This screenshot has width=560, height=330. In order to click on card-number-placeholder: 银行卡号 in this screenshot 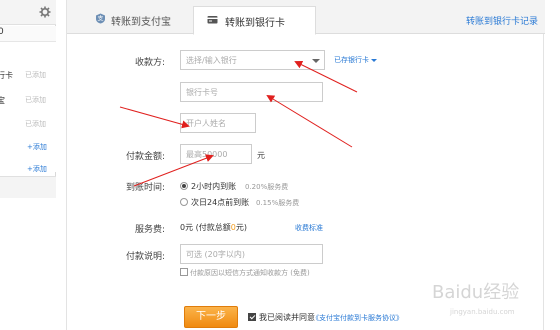, I will do `click(202, 92)`.